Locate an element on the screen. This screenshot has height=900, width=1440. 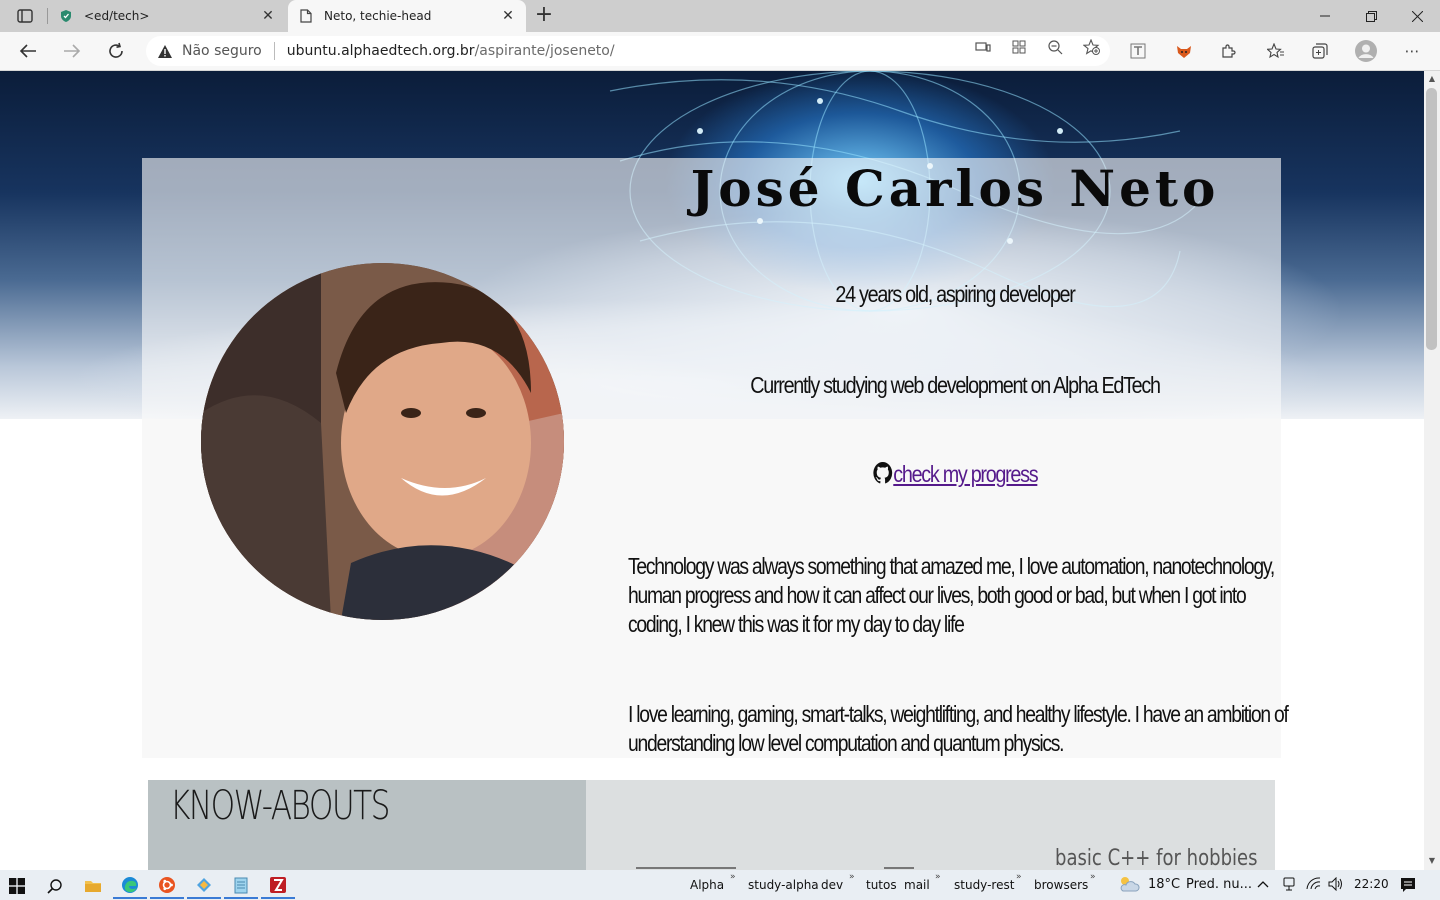
edge-browser-icon is located at coordinates (130, 886).